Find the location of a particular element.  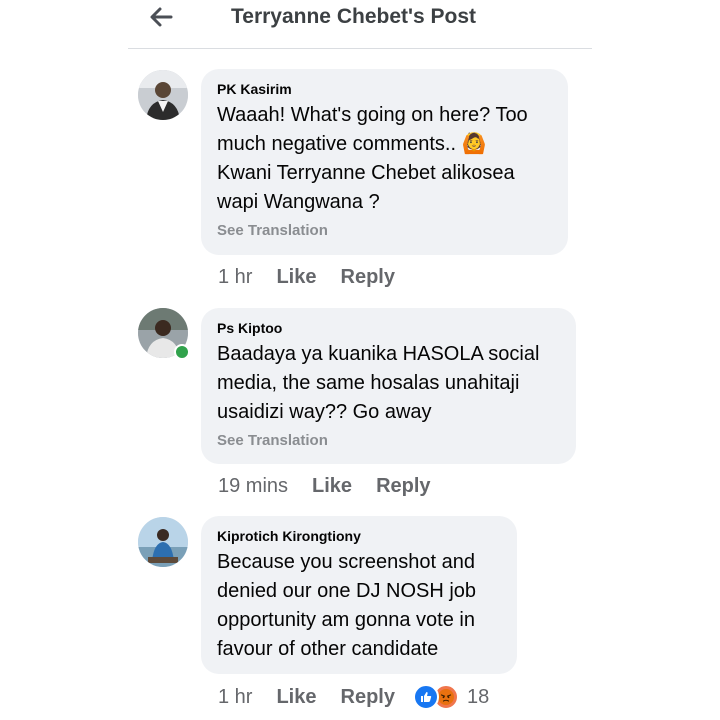

back-button is located at coordinates (161, 17).